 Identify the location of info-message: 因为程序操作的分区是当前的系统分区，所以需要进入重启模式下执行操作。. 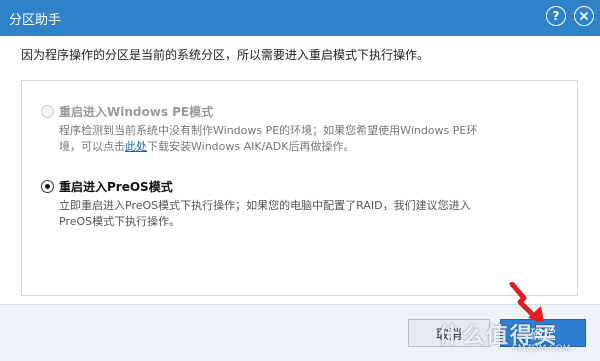
(225, 55).